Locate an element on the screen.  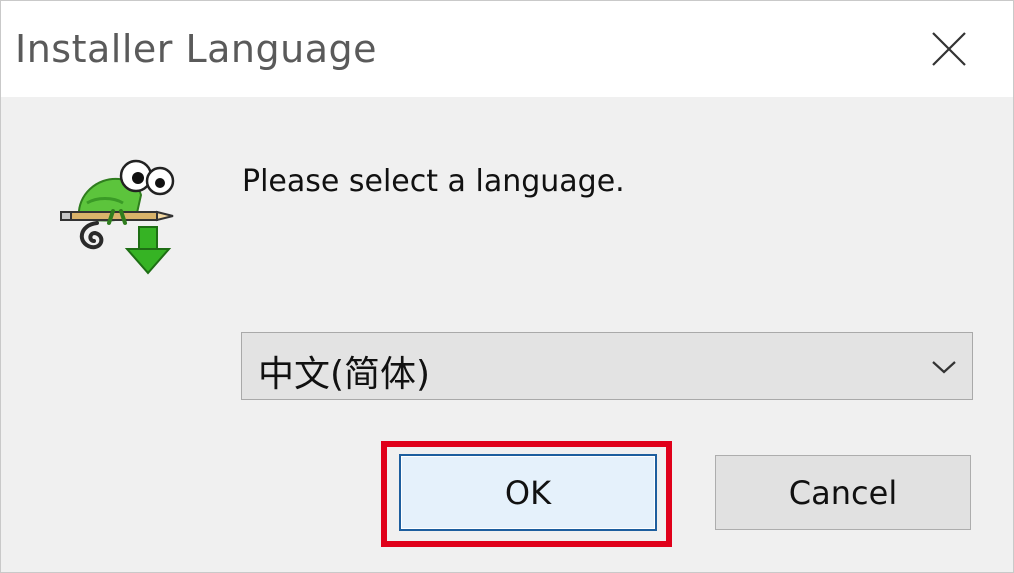
ok-button: OK is located at coordinates (528, 492).